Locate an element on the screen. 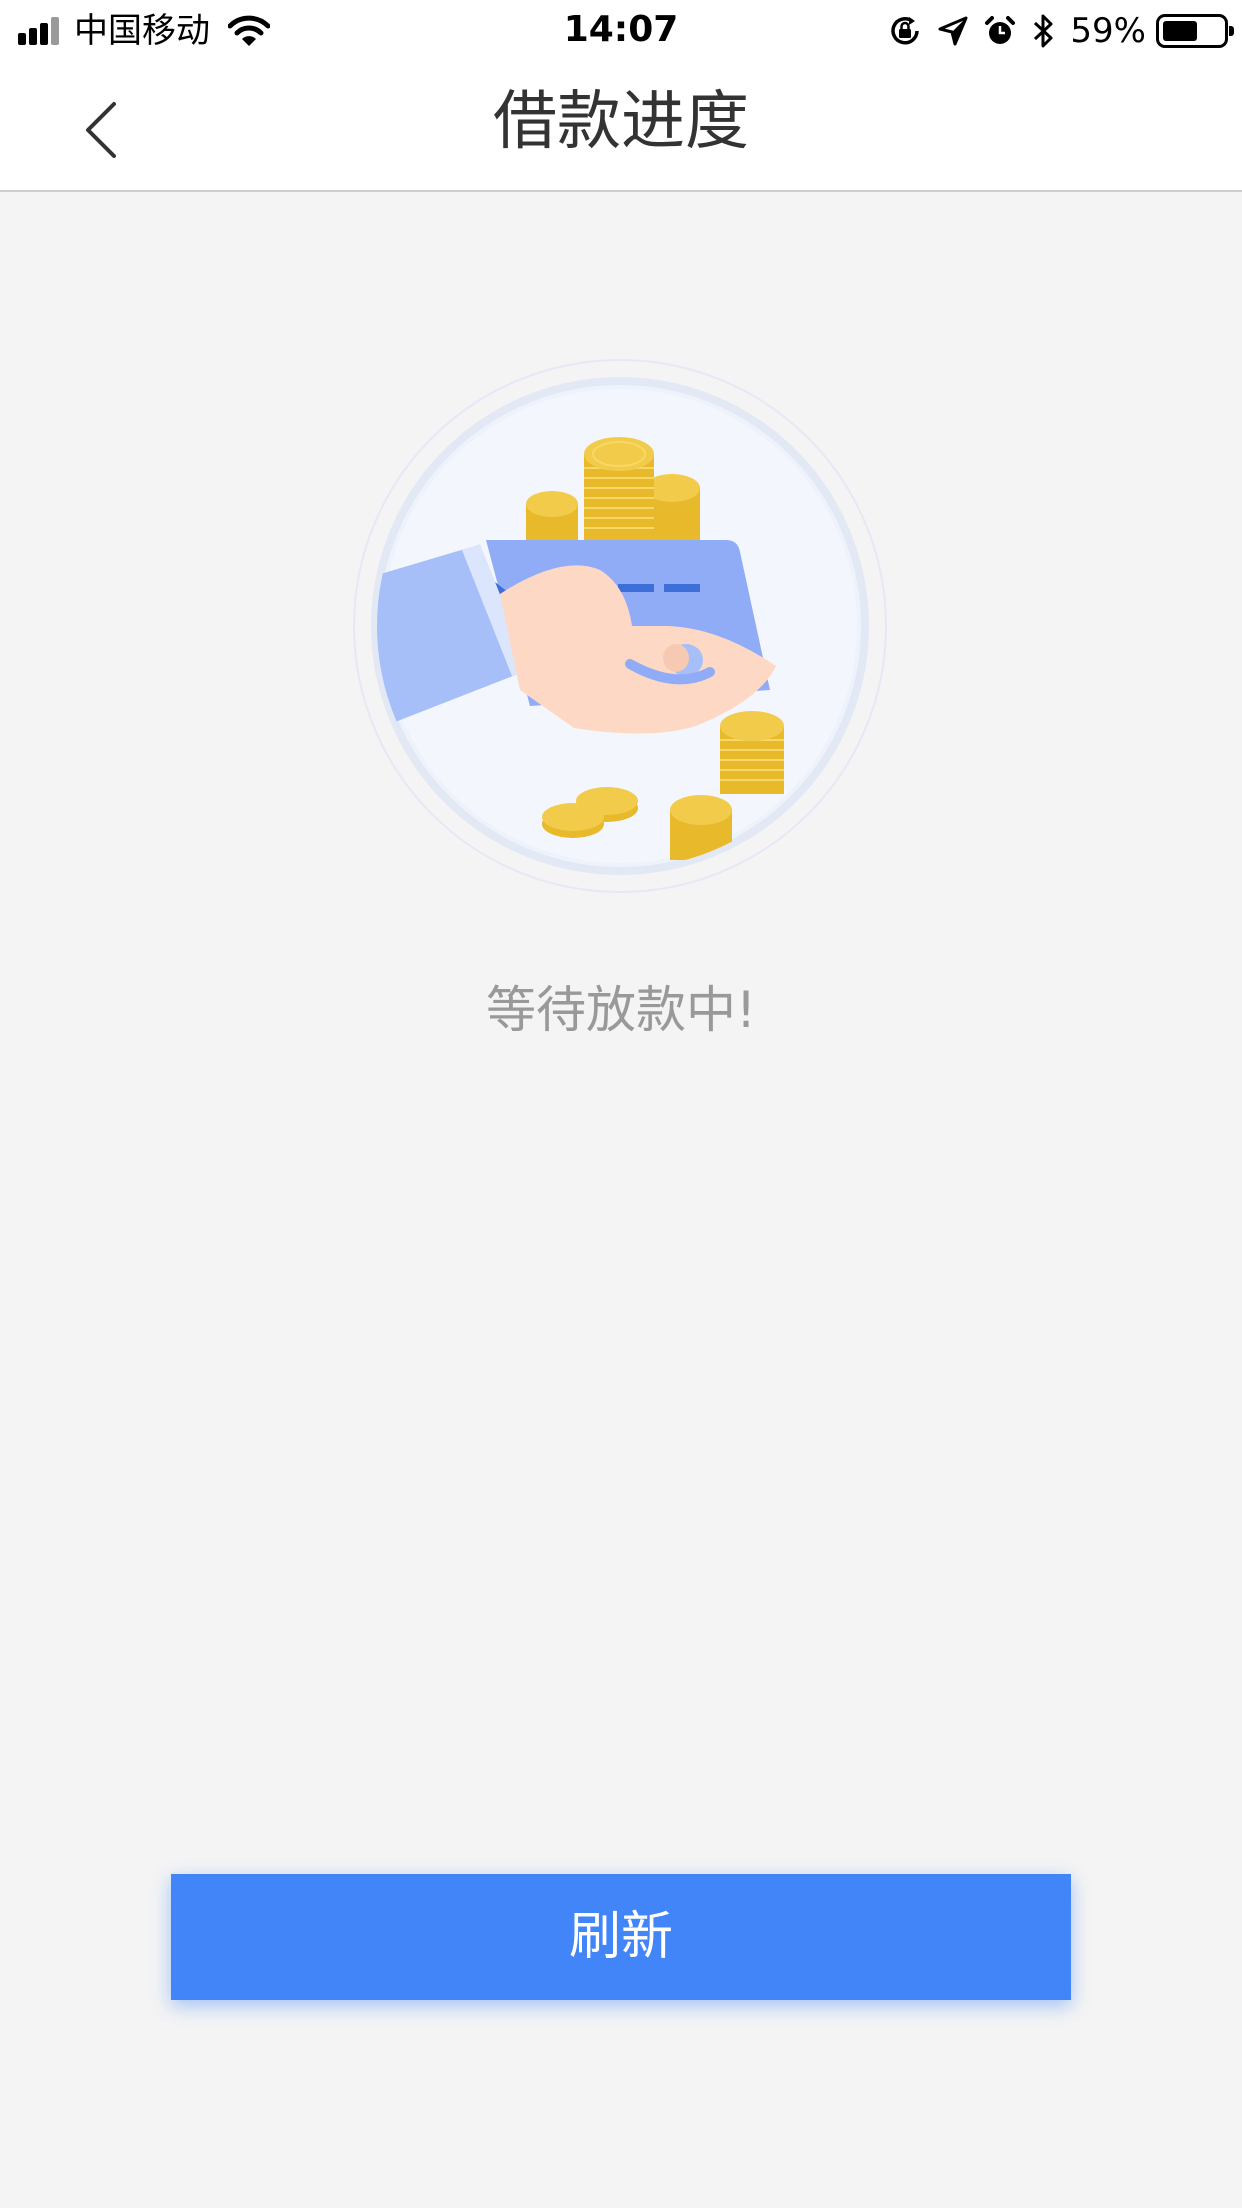  status-bar-right: 59% is located at coordinates (1053, 31).